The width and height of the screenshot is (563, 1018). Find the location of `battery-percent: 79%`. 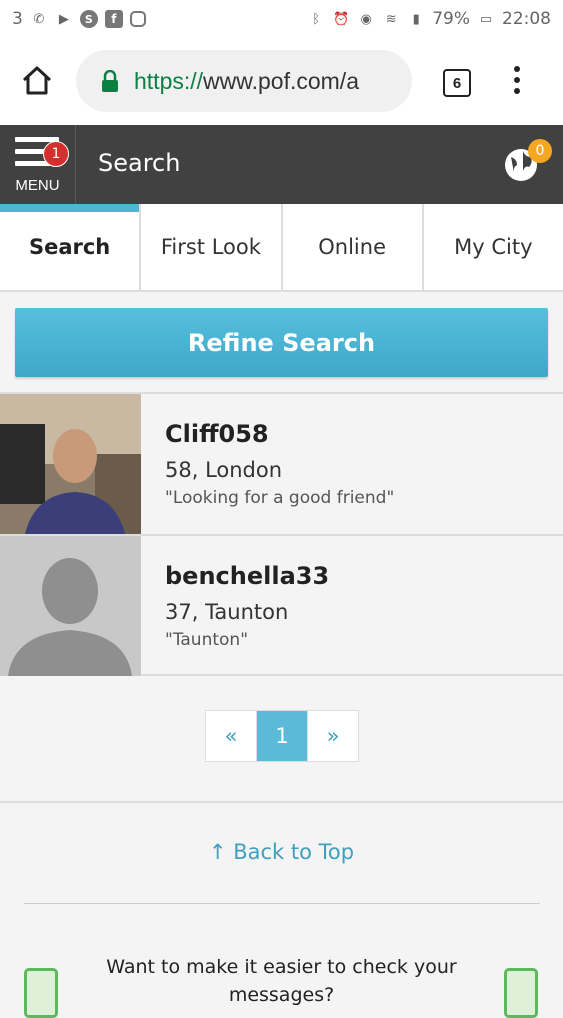

battery-percent: 79% is located at coordinates (451, 19).